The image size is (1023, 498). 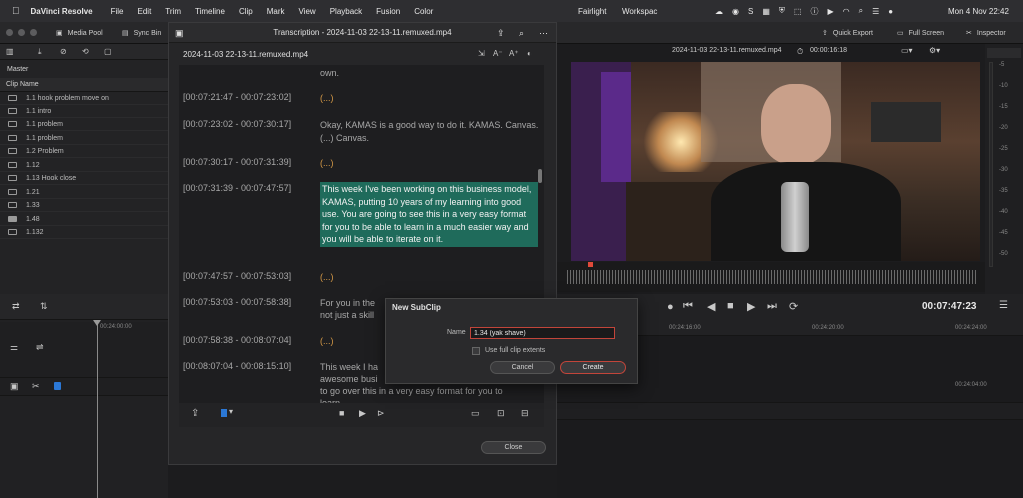 What do you see at coordinates (475, 413) in the screenshot?
I see `append-icon: ▭` at bounding box center [475, 413].